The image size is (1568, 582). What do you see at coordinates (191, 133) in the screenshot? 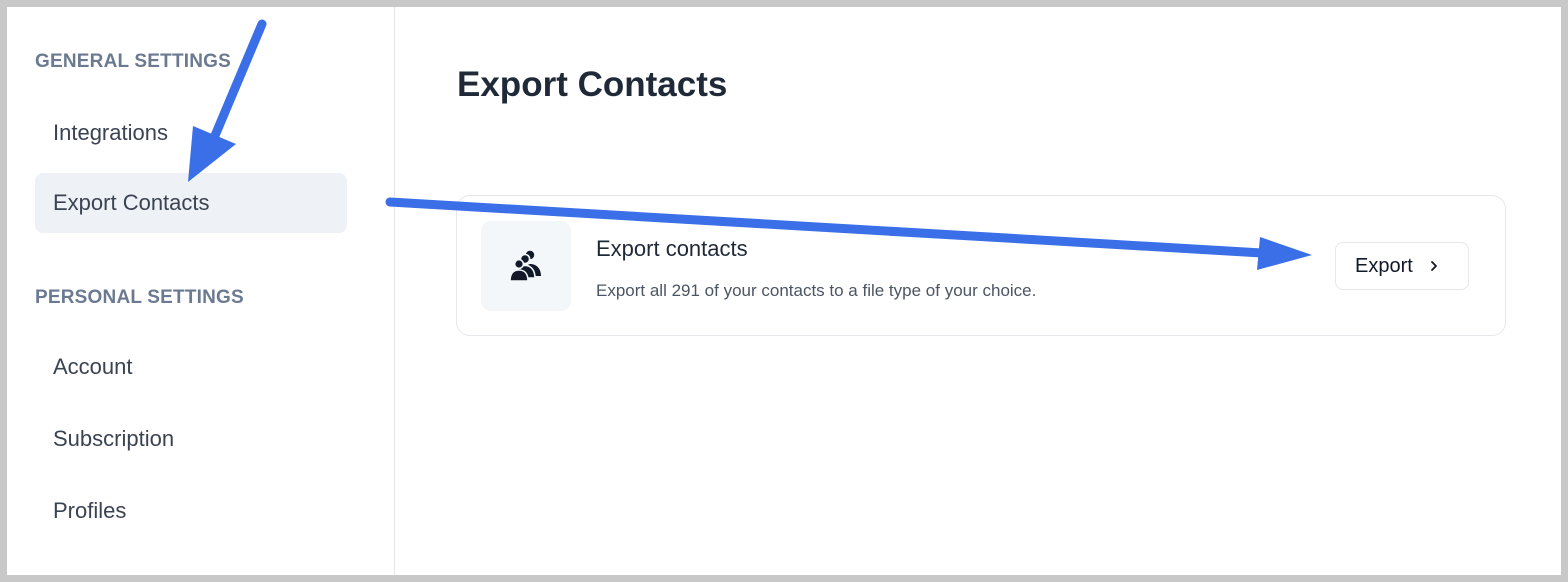
I see `sidebar-item-integrations: Integrations` at bounding box center [191, 133].